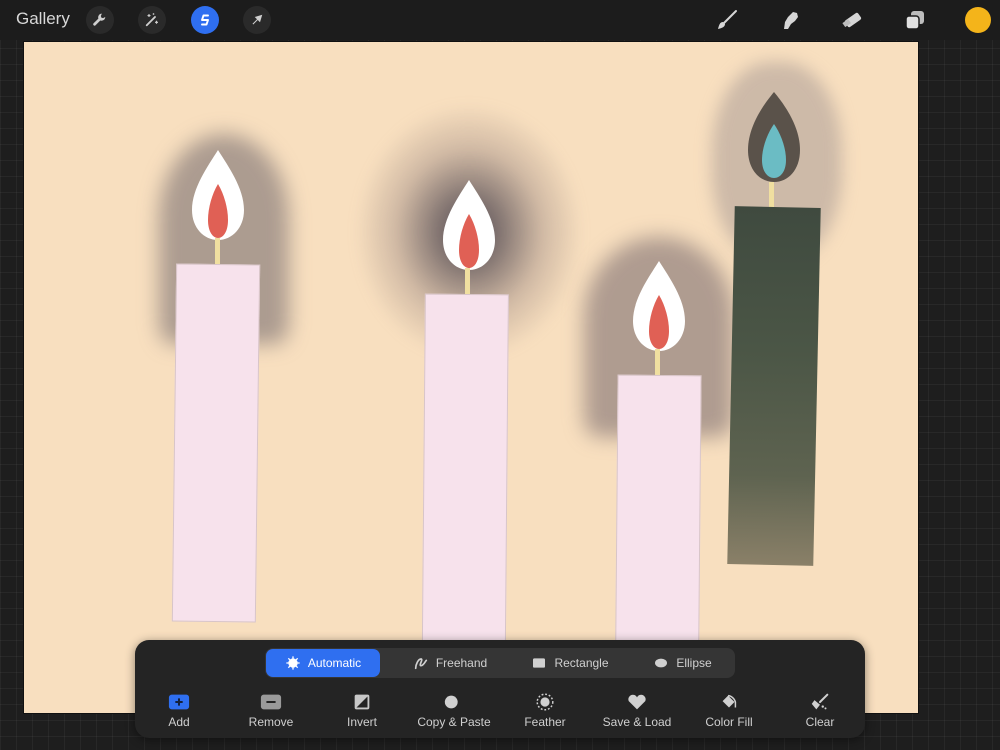 The width and height of the screenshot is (1000, 750). What do you see at coordinates (469, 225) in the screenshot?
I see `candle-2-flame` at bounding box center [469, 225].